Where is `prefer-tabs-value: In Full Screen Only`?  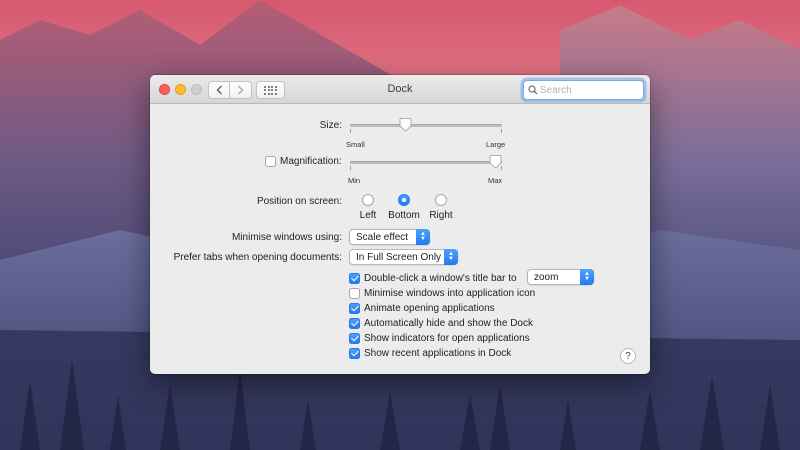 prefer-tabs-value: In Full Screen Only is located at coordinates (399, 257).